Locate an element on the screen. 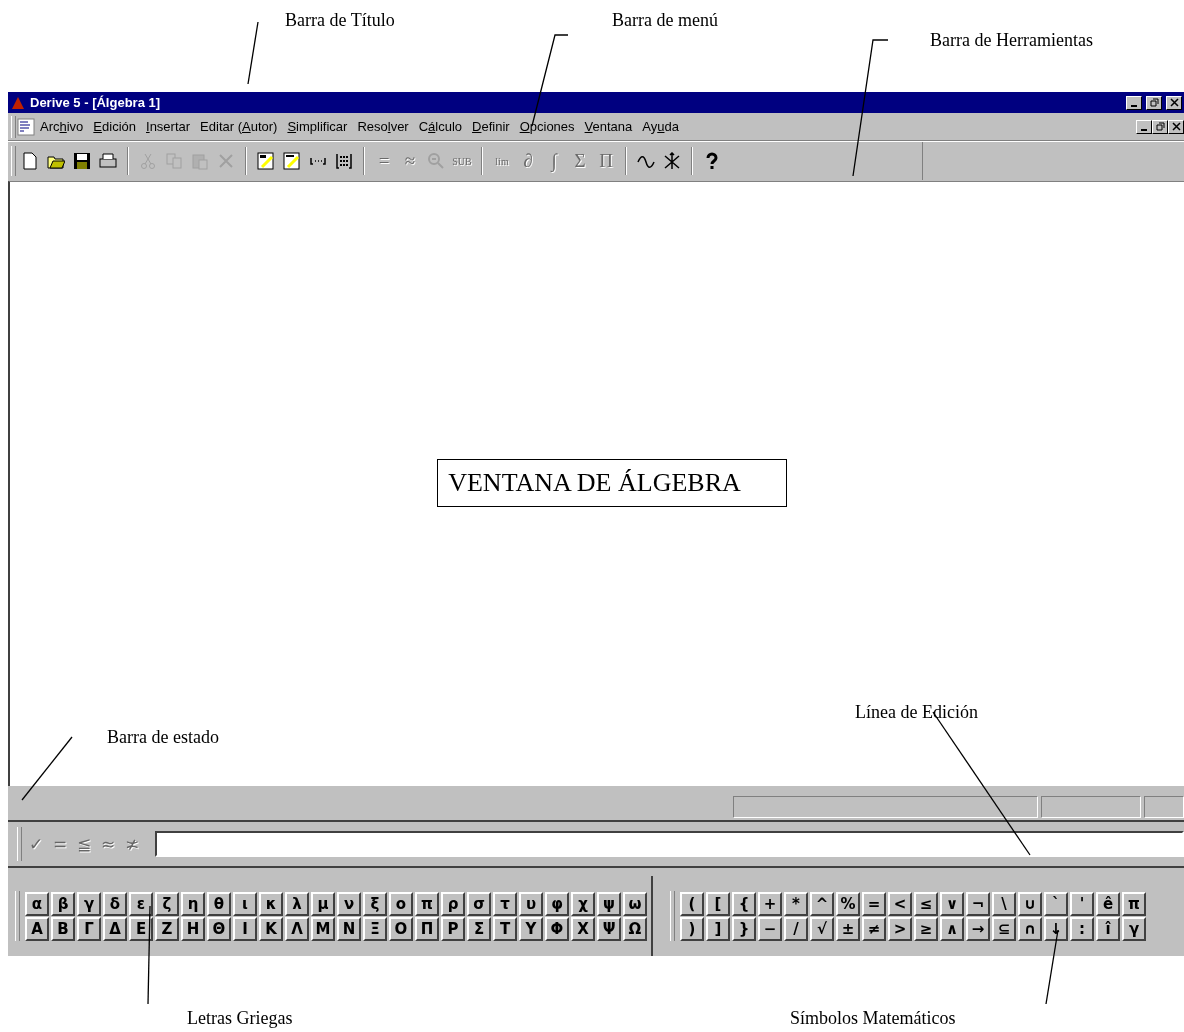 The width and height of the screenshot is (1184, 1032). math-symbol-key: ∧ is located at coordinates (952, 928).